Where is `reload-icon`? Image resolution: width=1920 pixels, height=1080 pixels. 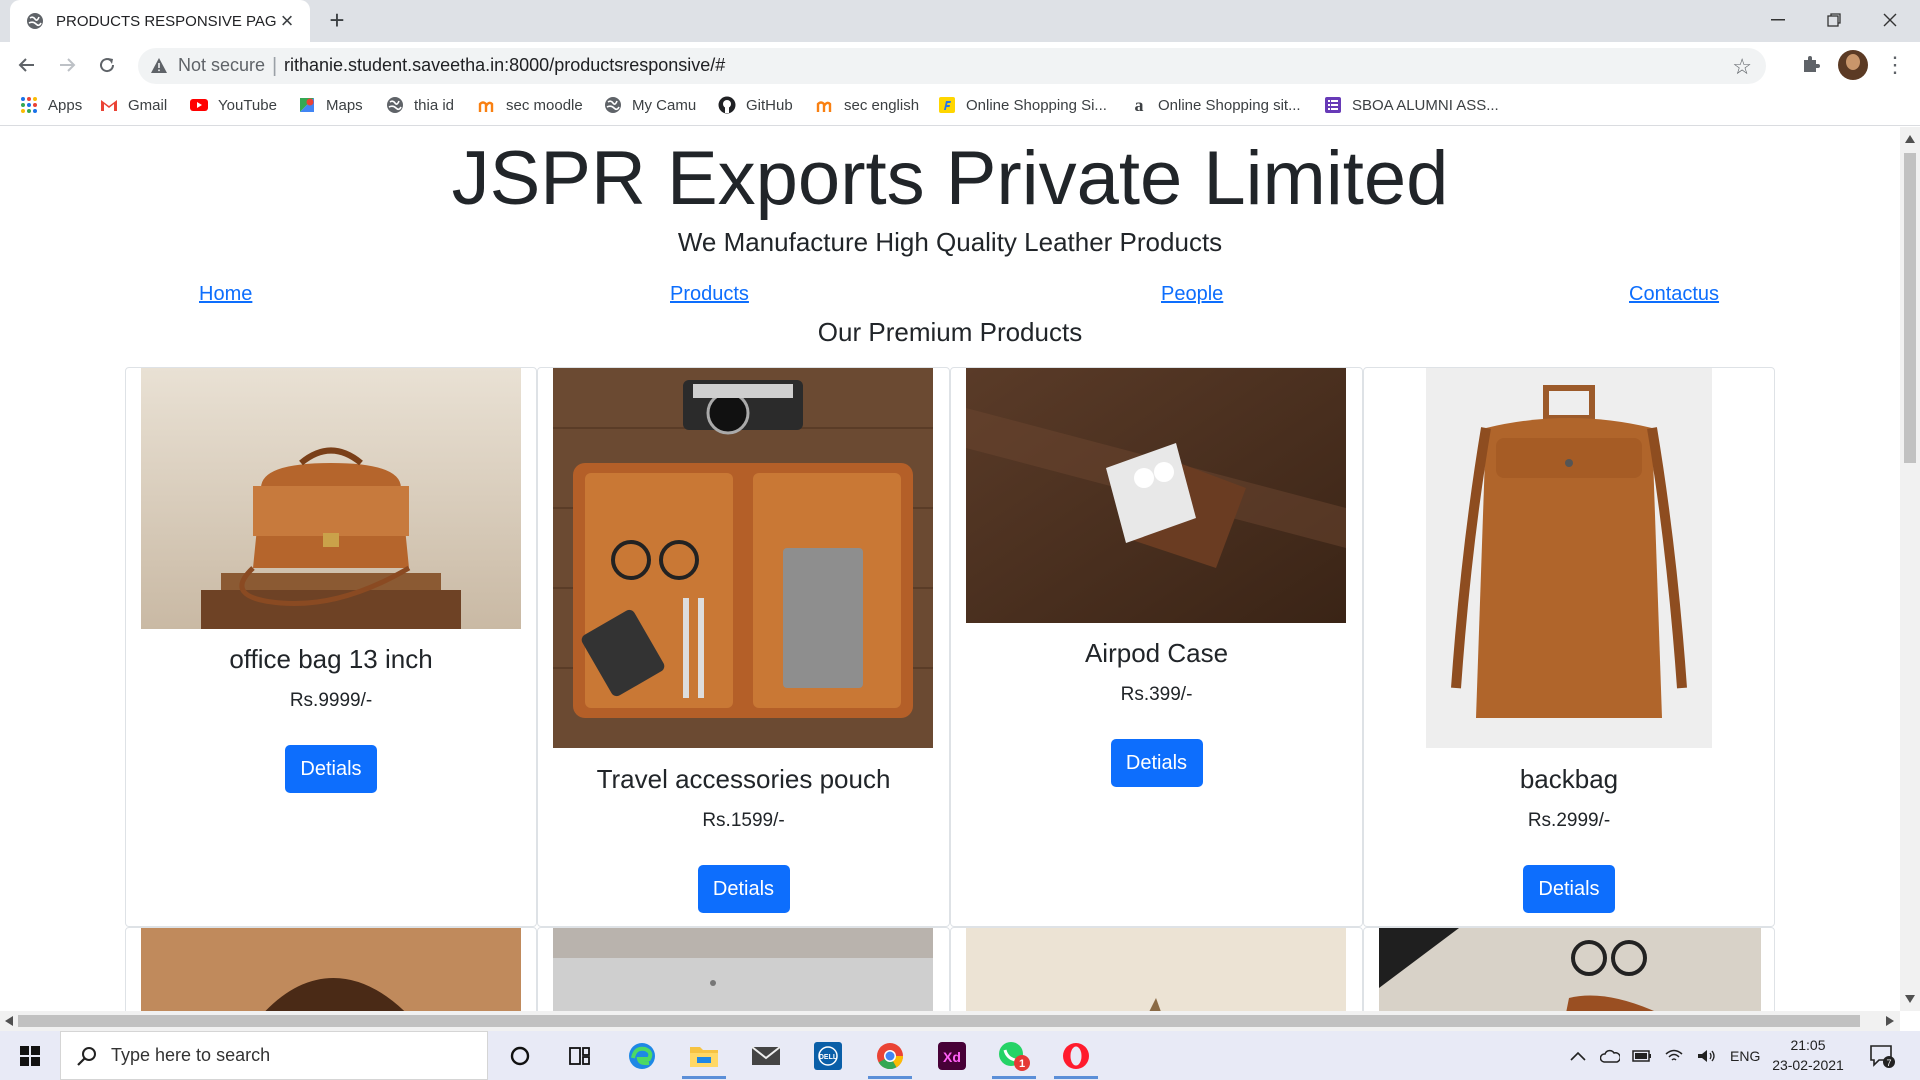 reload-icon is located at coordinates (107, 65).